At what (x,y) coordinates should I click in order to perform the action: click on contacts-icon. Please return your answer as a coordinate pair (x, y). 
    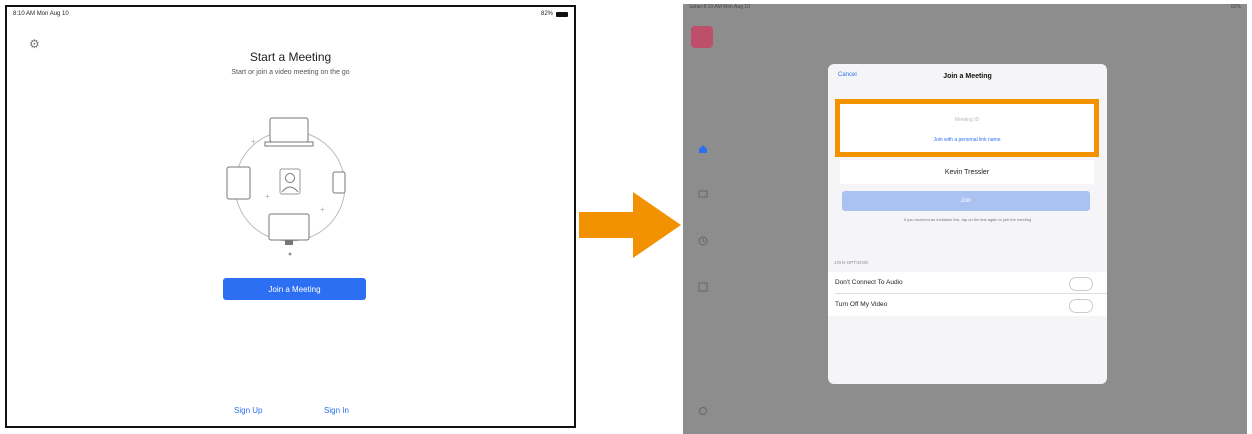
    Looking at the image, I should click on (703, 287).